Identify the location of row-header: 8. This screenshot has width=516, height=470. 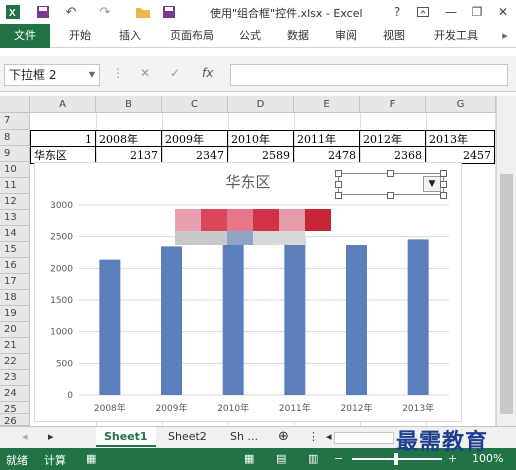
(15, 138).